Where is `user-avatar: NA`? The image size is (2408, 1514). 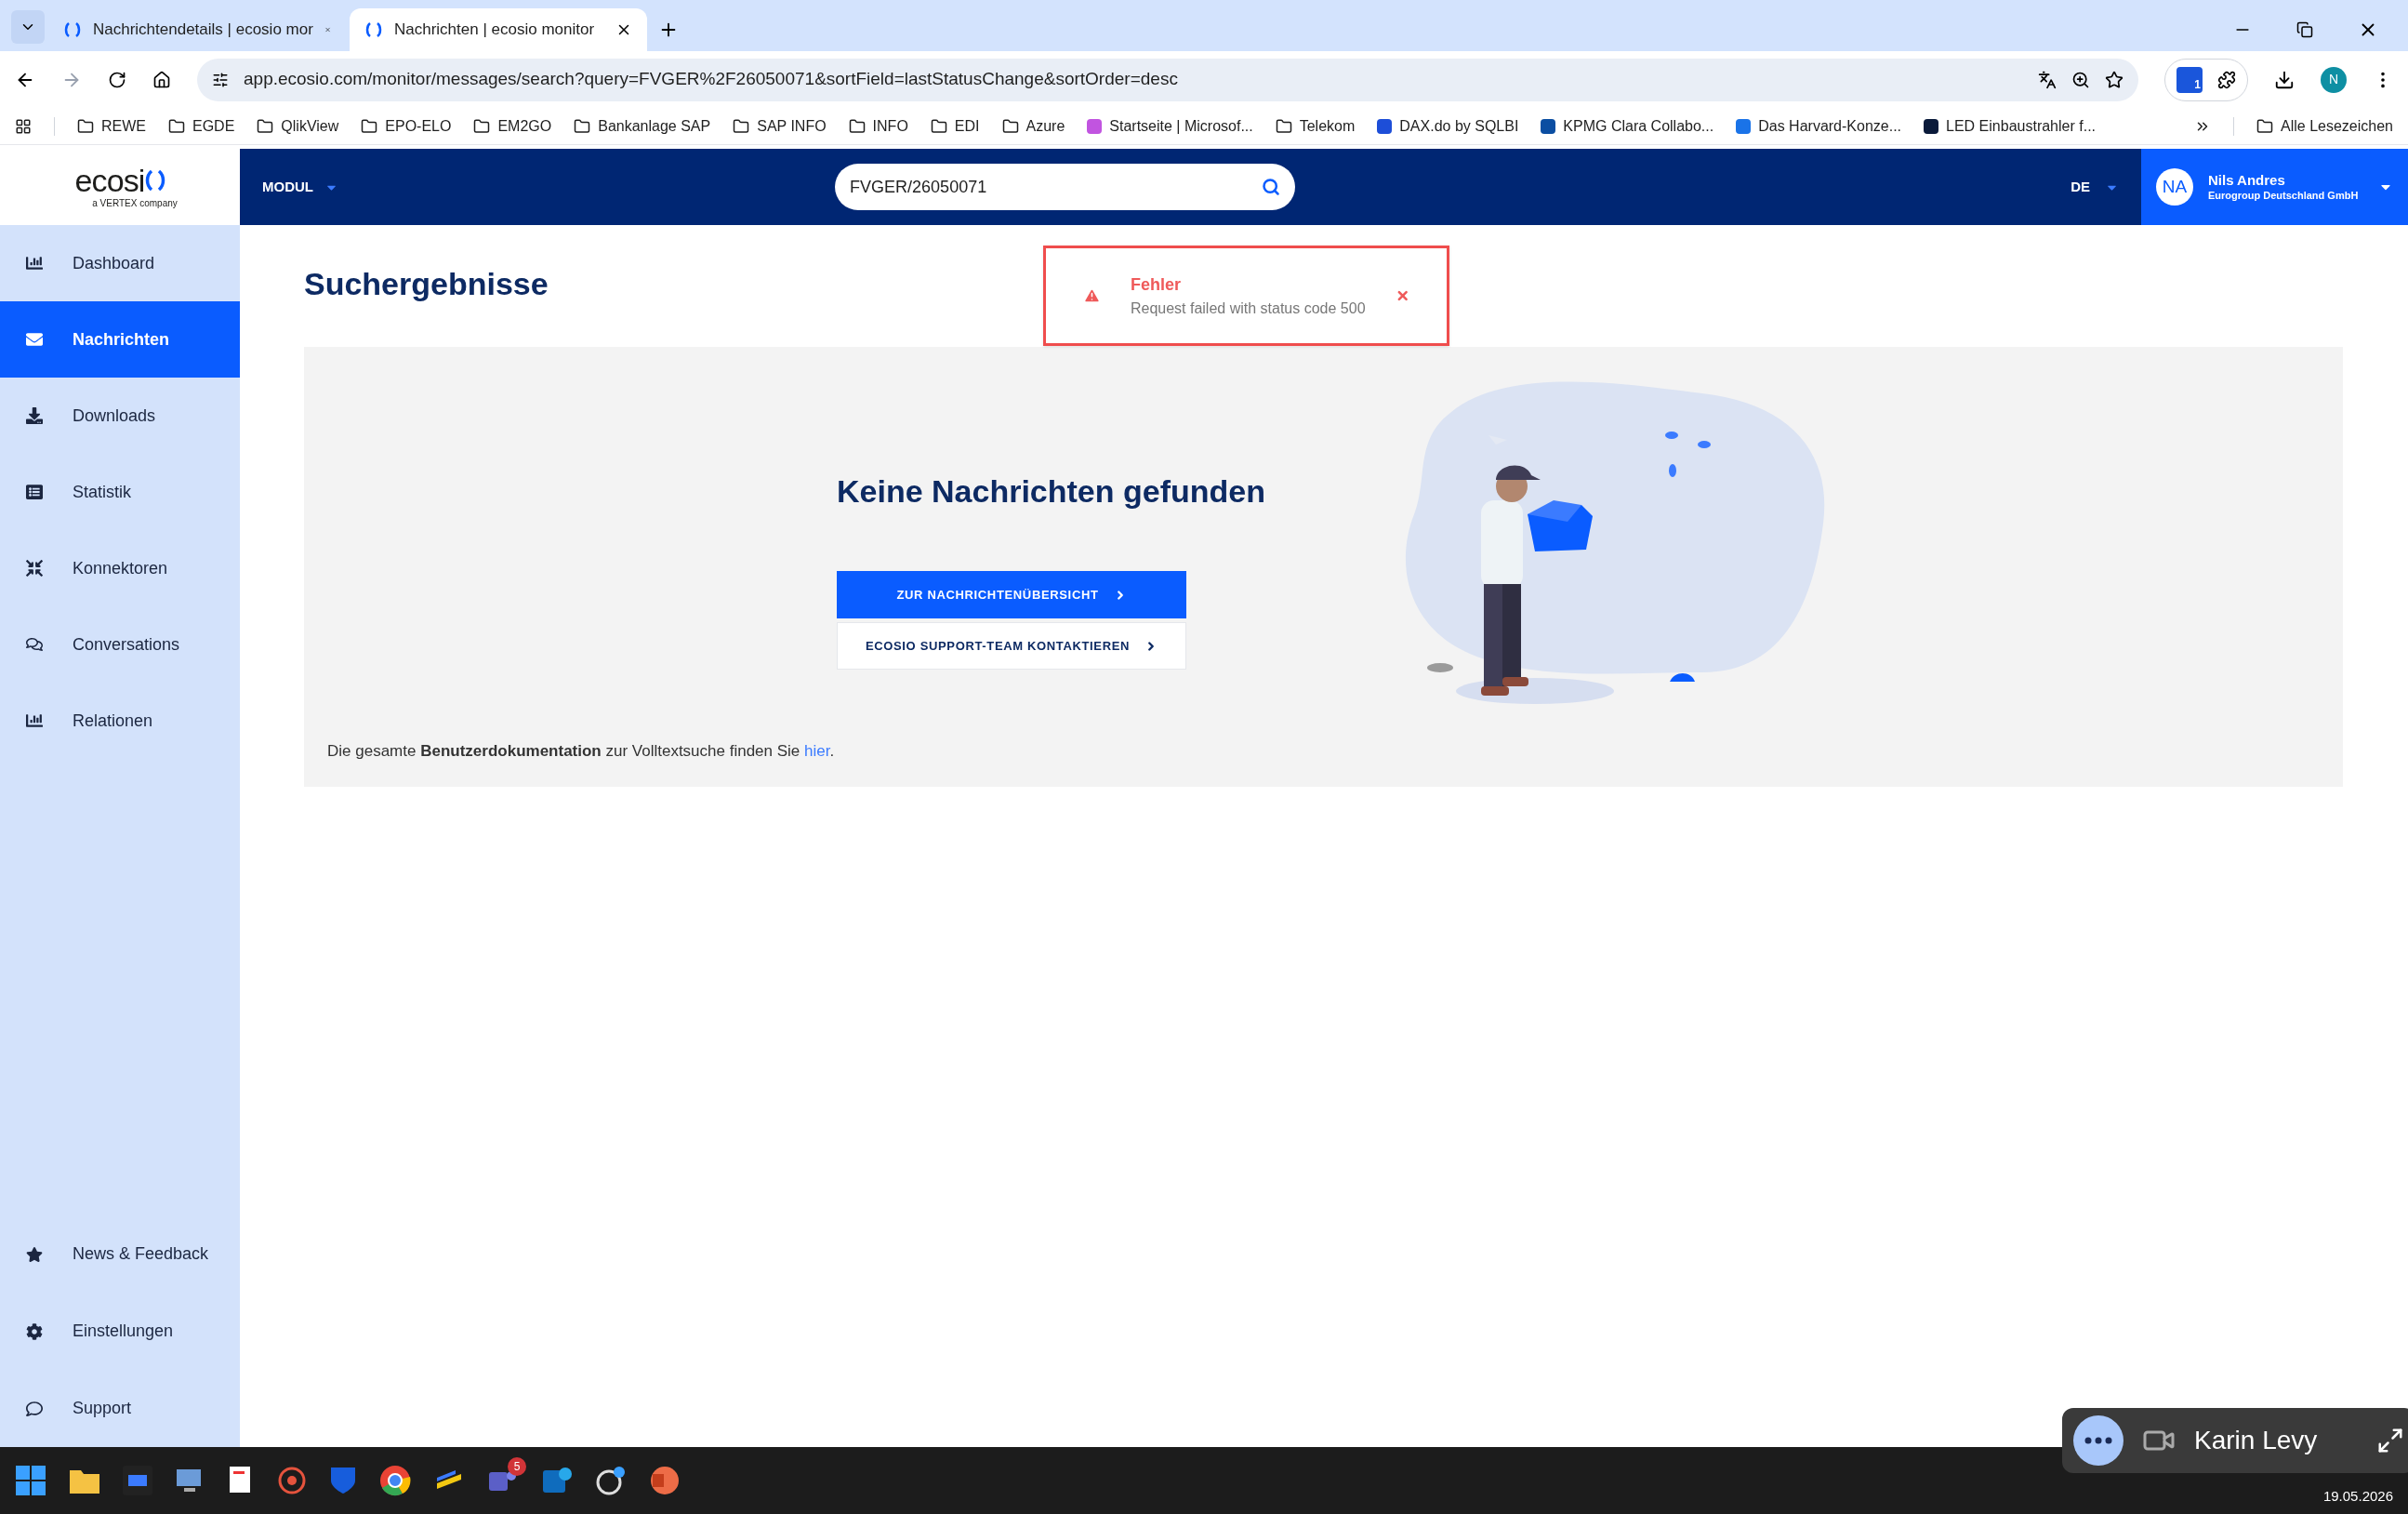
user-avatar: NA is located at coordinates (2174, 187).